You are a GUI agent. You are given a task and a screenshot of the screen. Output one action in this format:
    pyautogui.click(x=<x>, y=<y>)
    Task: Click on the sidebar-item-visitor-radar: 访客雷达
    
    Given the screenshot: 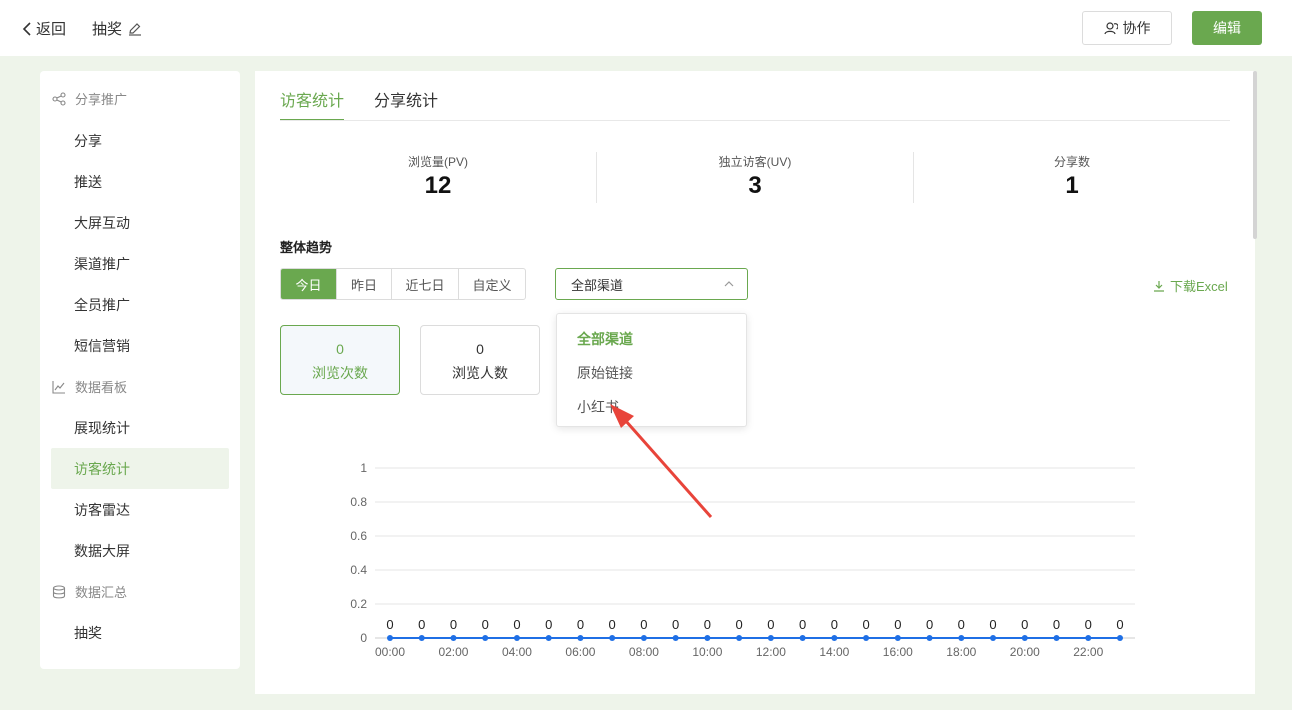 What is the action you would take?
    pyautogui.click(x=140, y=509)
    